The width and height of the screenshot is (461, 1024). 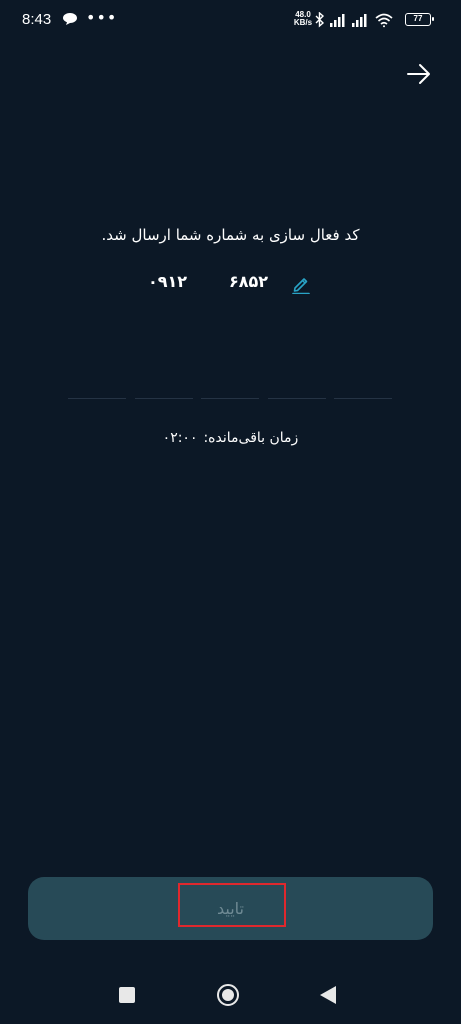 What do you see at coordinates (301, 284) in the screenshot?
I see `pencil-icon` at bounding box center [301, 284].